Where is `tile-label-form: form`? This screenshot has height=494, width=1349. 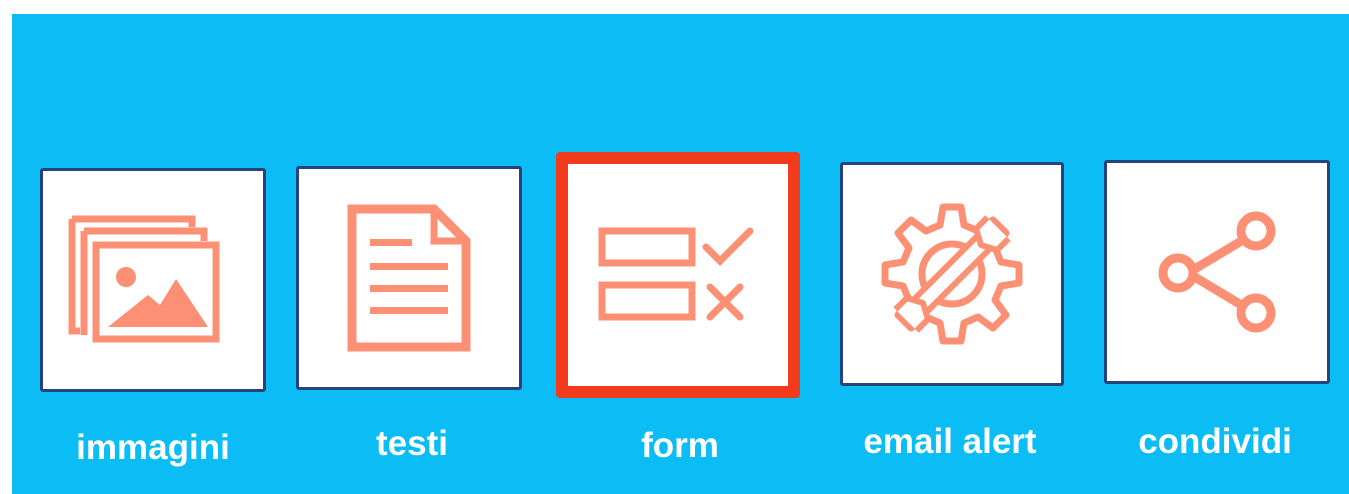 tile-label-form: form is located at coordinates (680, 445).